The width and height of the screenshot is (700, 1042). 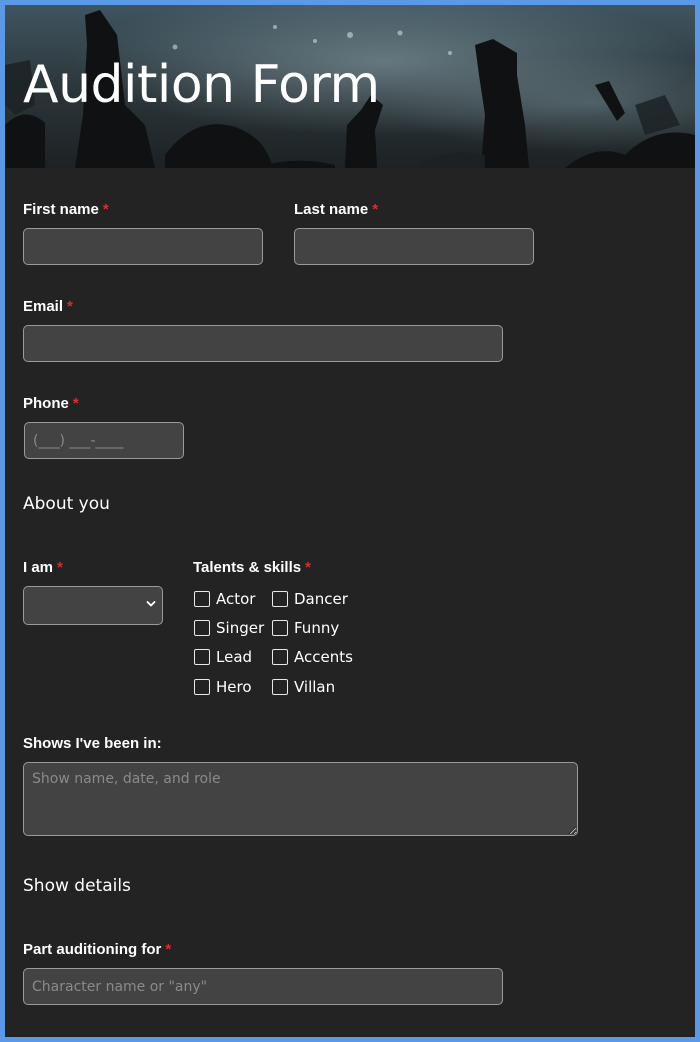 What do you see at coordinates (92, 949) in the screenshot?
I see `part-label-text: Part auditioning for` at bounding box center [92, 949].